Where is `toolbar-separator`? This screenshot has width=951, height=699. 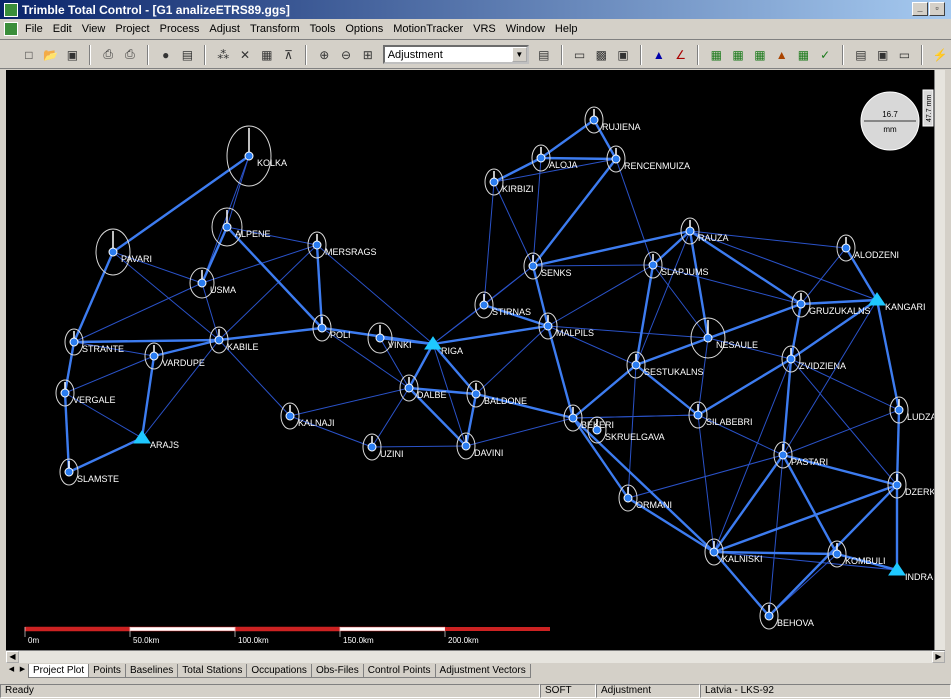
toolbar-separator is located at coordinates (90, 54).